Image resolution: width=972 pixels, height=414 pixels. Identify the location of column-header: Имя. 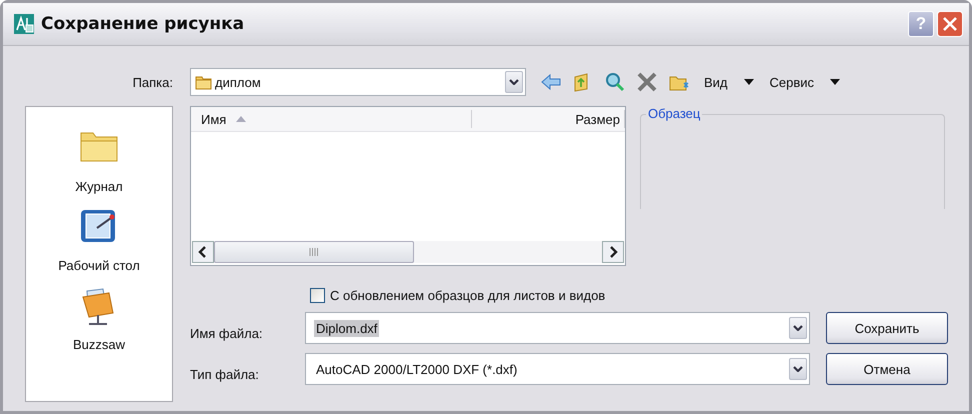
(331, 119).